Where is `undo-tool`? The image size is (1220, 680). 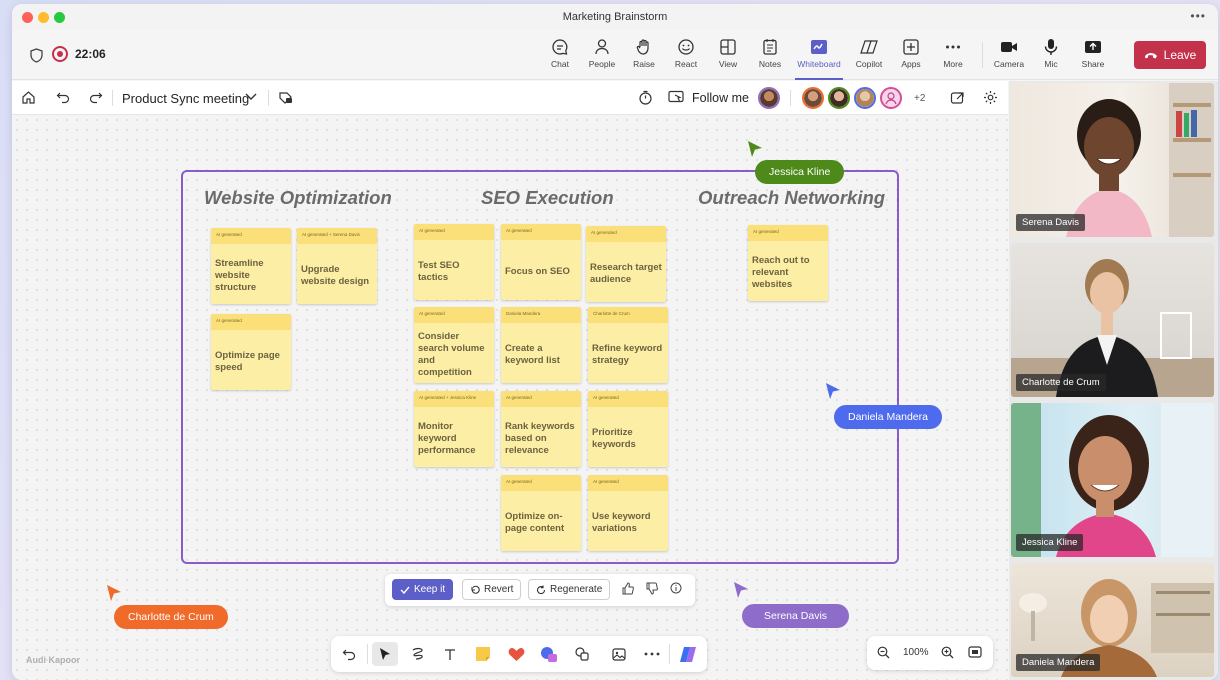 undo-tool is located at coordinates (349, 654).